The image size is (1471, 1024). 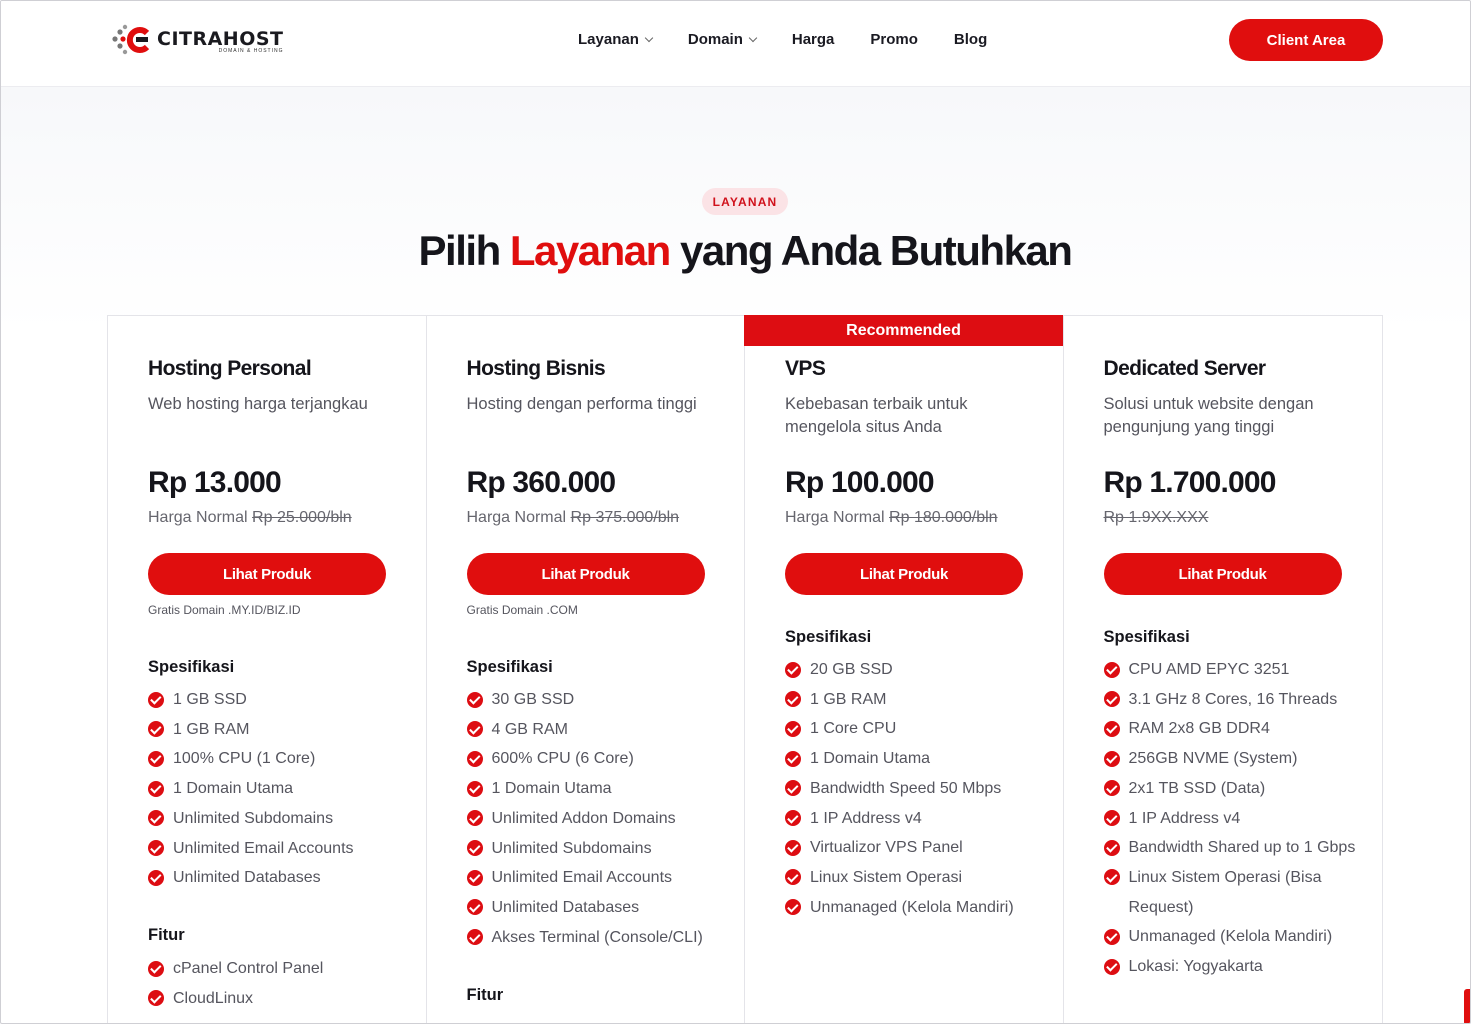 What do you see at coordinates (886, 877) in the screenshot?
I see `spec-item-label: Linux Sistem Operasi` at bounding box center [886, 877].